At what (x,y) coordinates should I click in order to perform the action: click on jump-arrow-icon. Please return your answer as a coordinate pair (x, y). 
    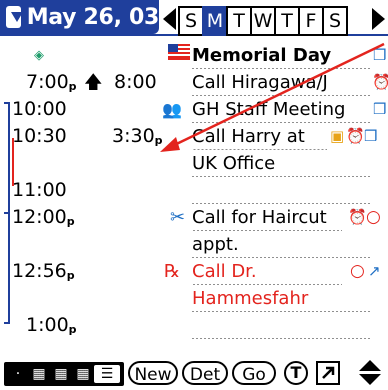
    Looking at the image, I should click on (328, 372).